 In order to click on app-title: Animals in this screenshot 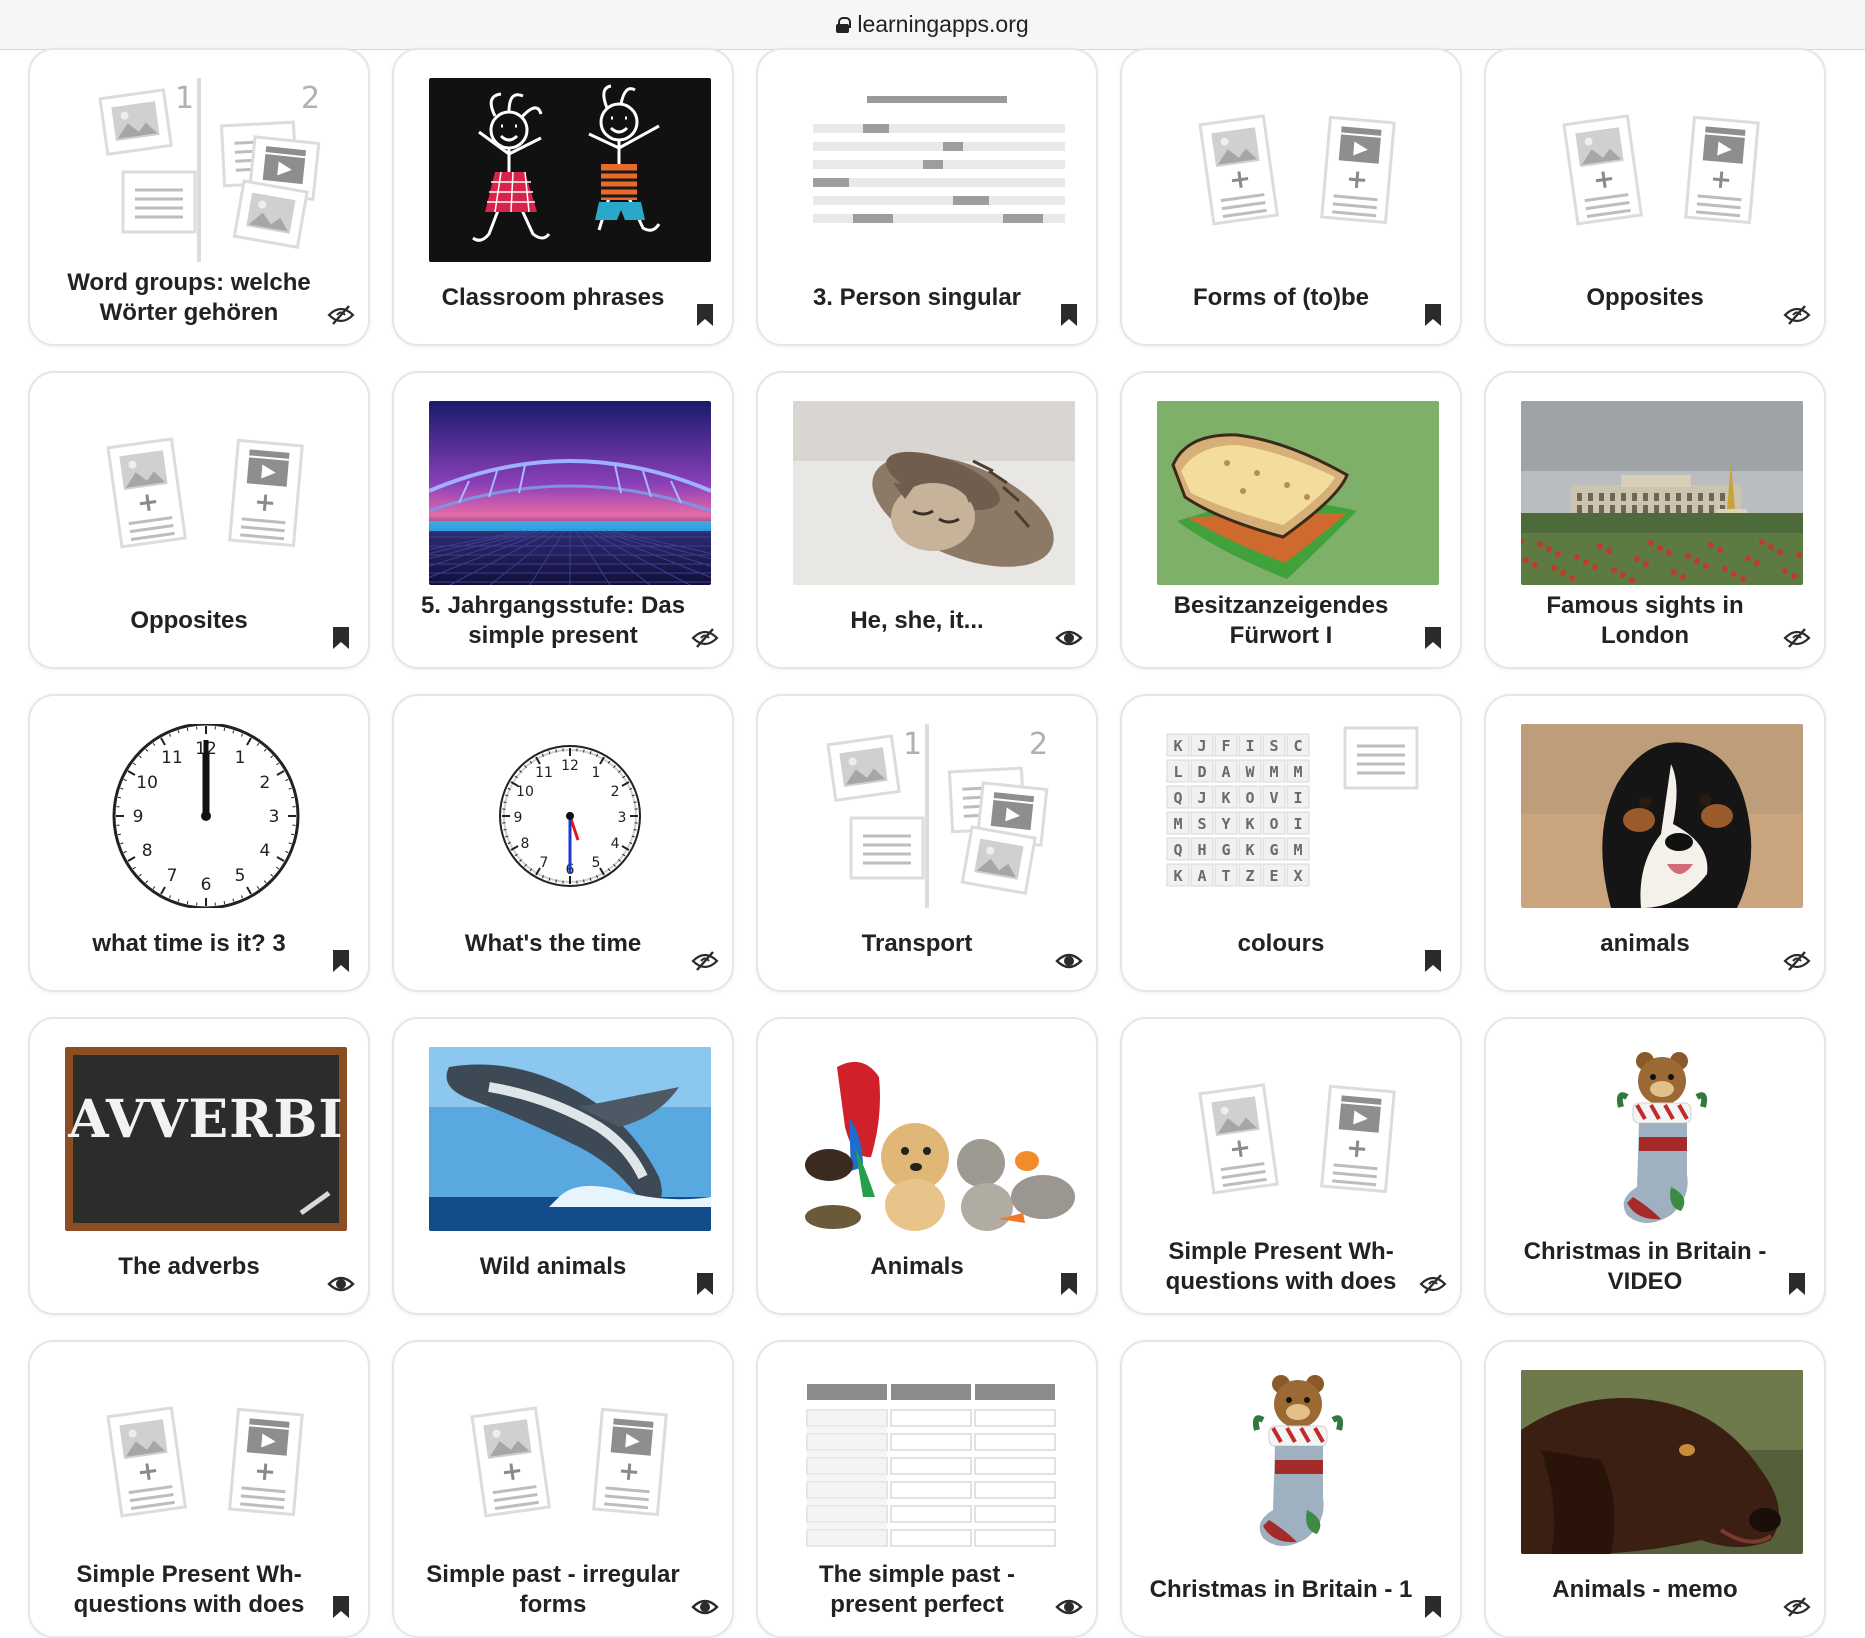, I will do `click(917, 1266)`.